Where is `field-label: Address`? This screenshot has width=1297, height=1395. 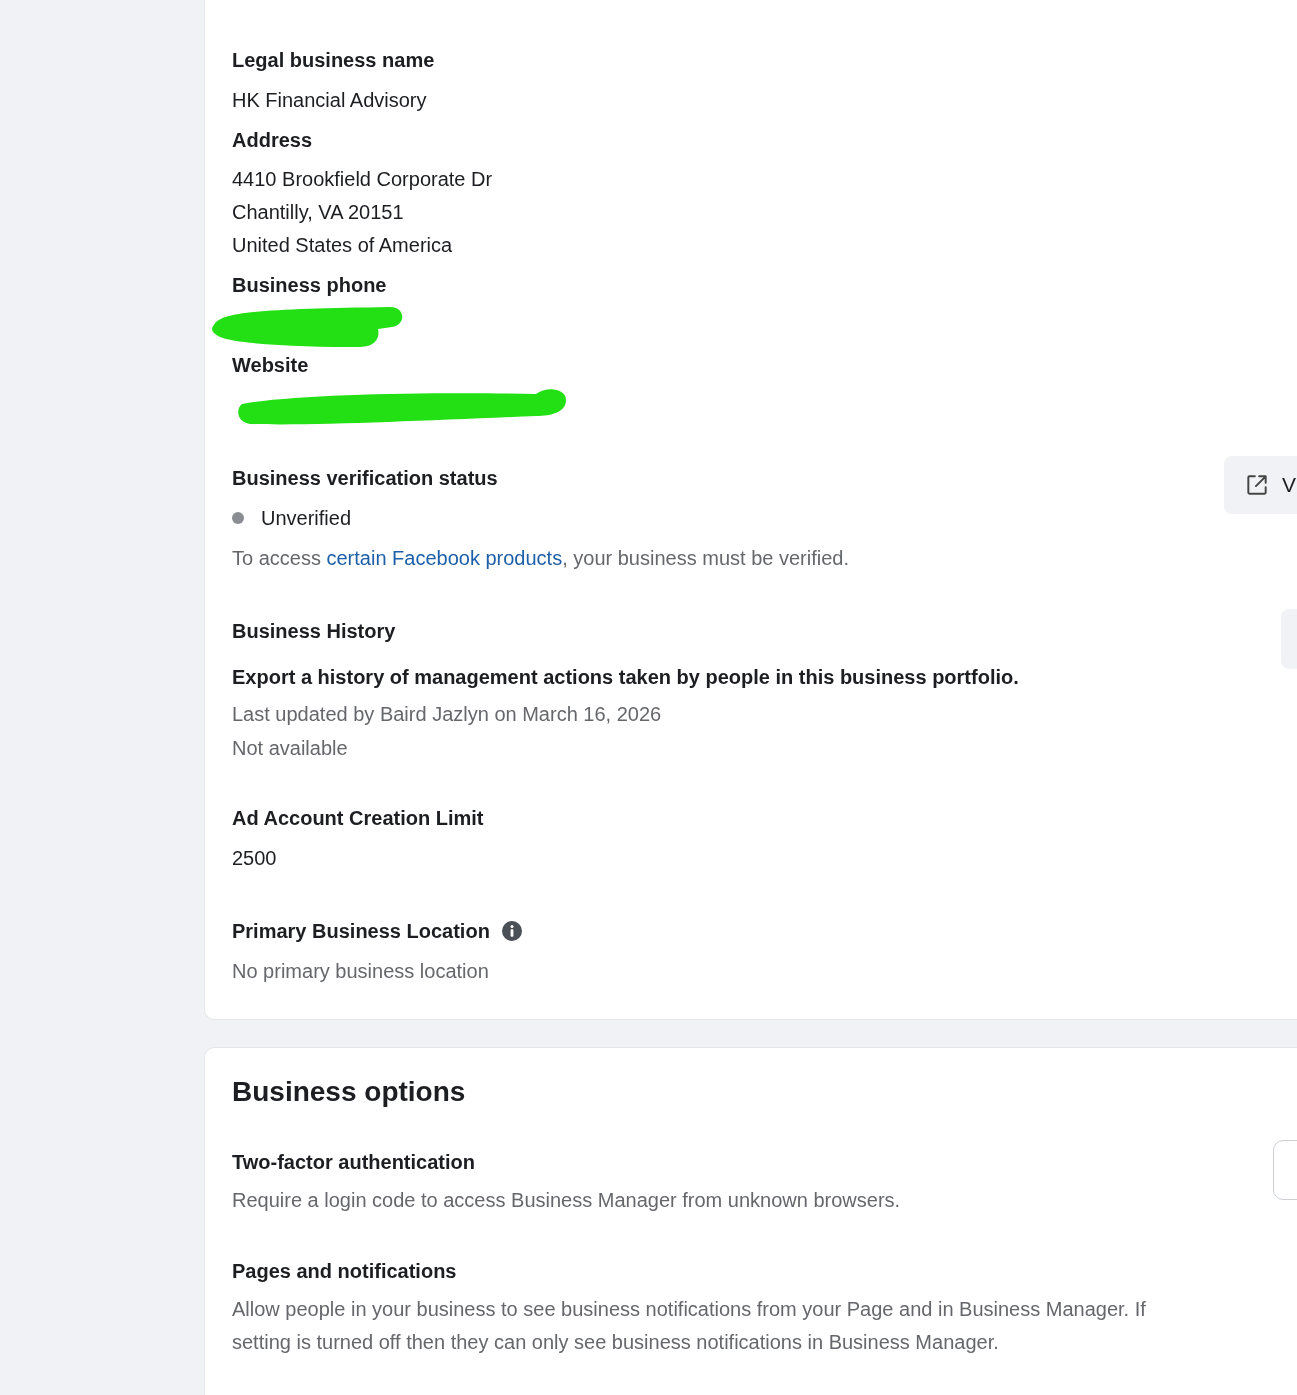 field-label: Address is located at coordinates (273, 140).